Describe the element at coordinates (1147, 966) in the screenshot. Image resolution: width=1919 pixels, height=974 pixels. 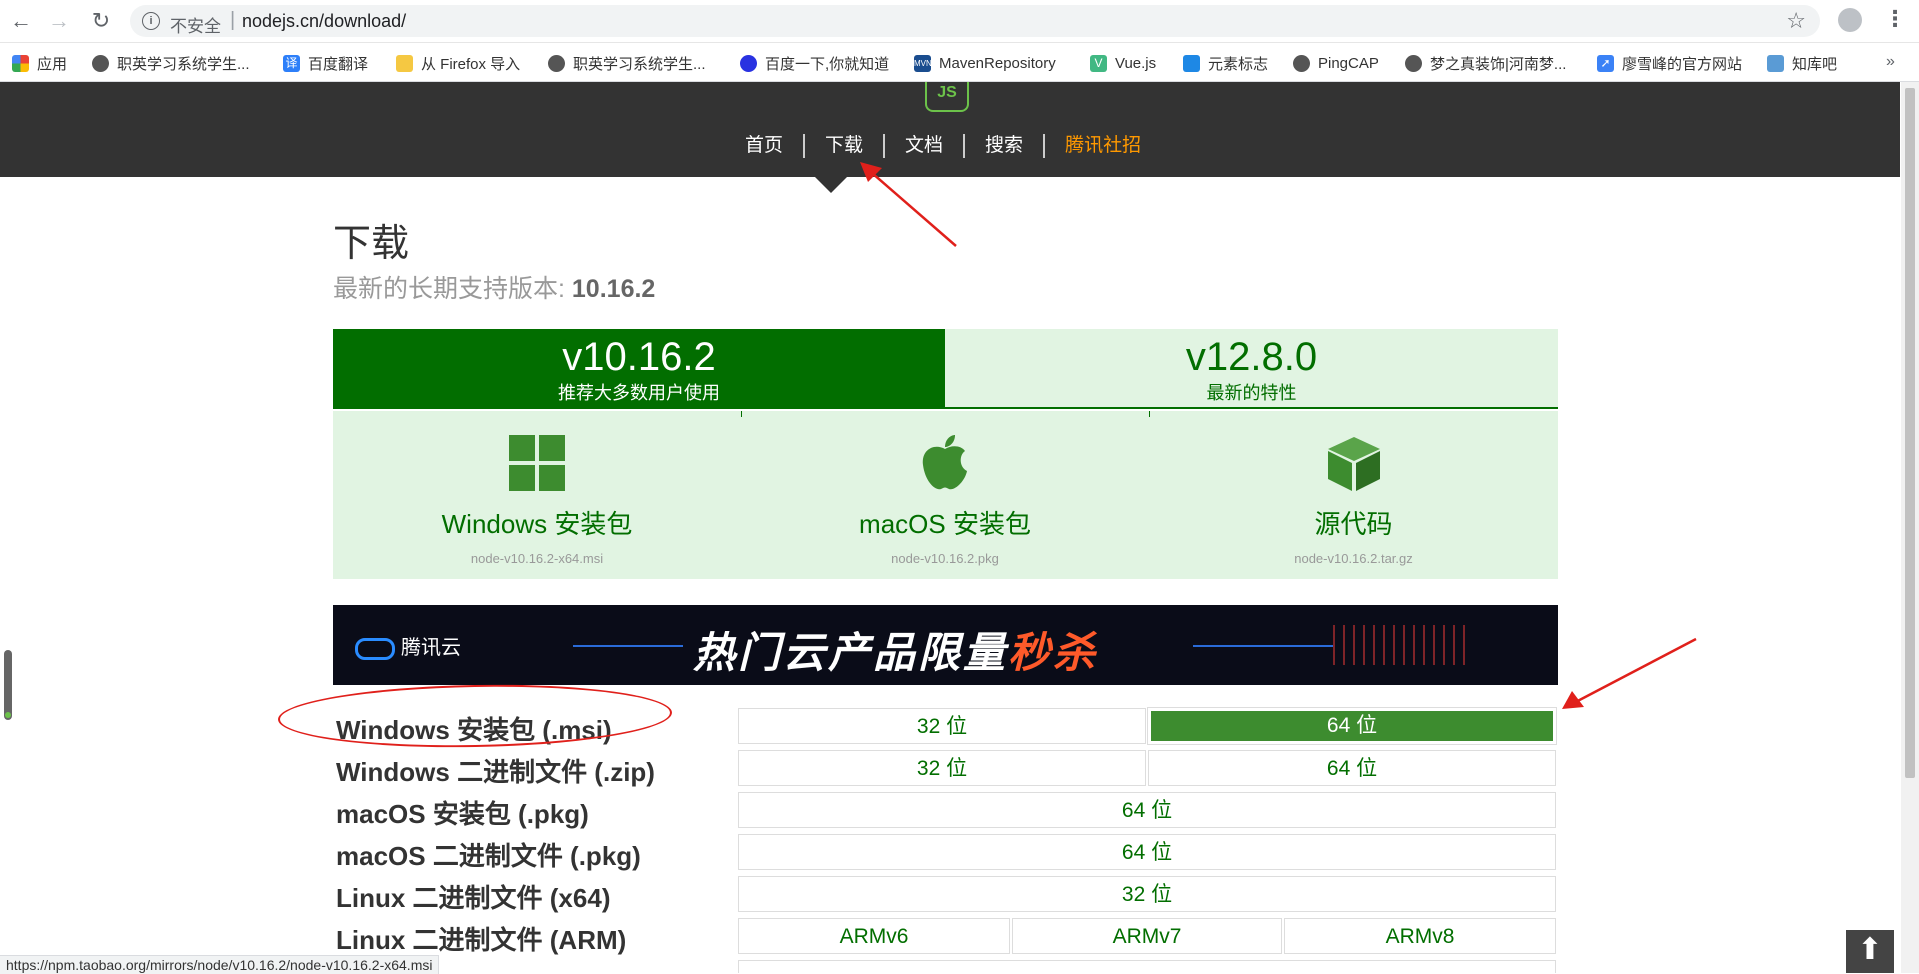
I see `download-link-next-row` at that location.